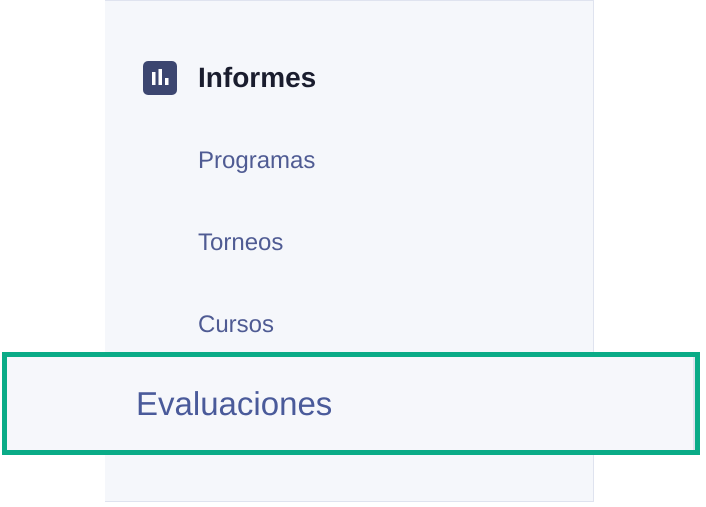  I want to click on menu-item: Cursos, so click(349, 325).